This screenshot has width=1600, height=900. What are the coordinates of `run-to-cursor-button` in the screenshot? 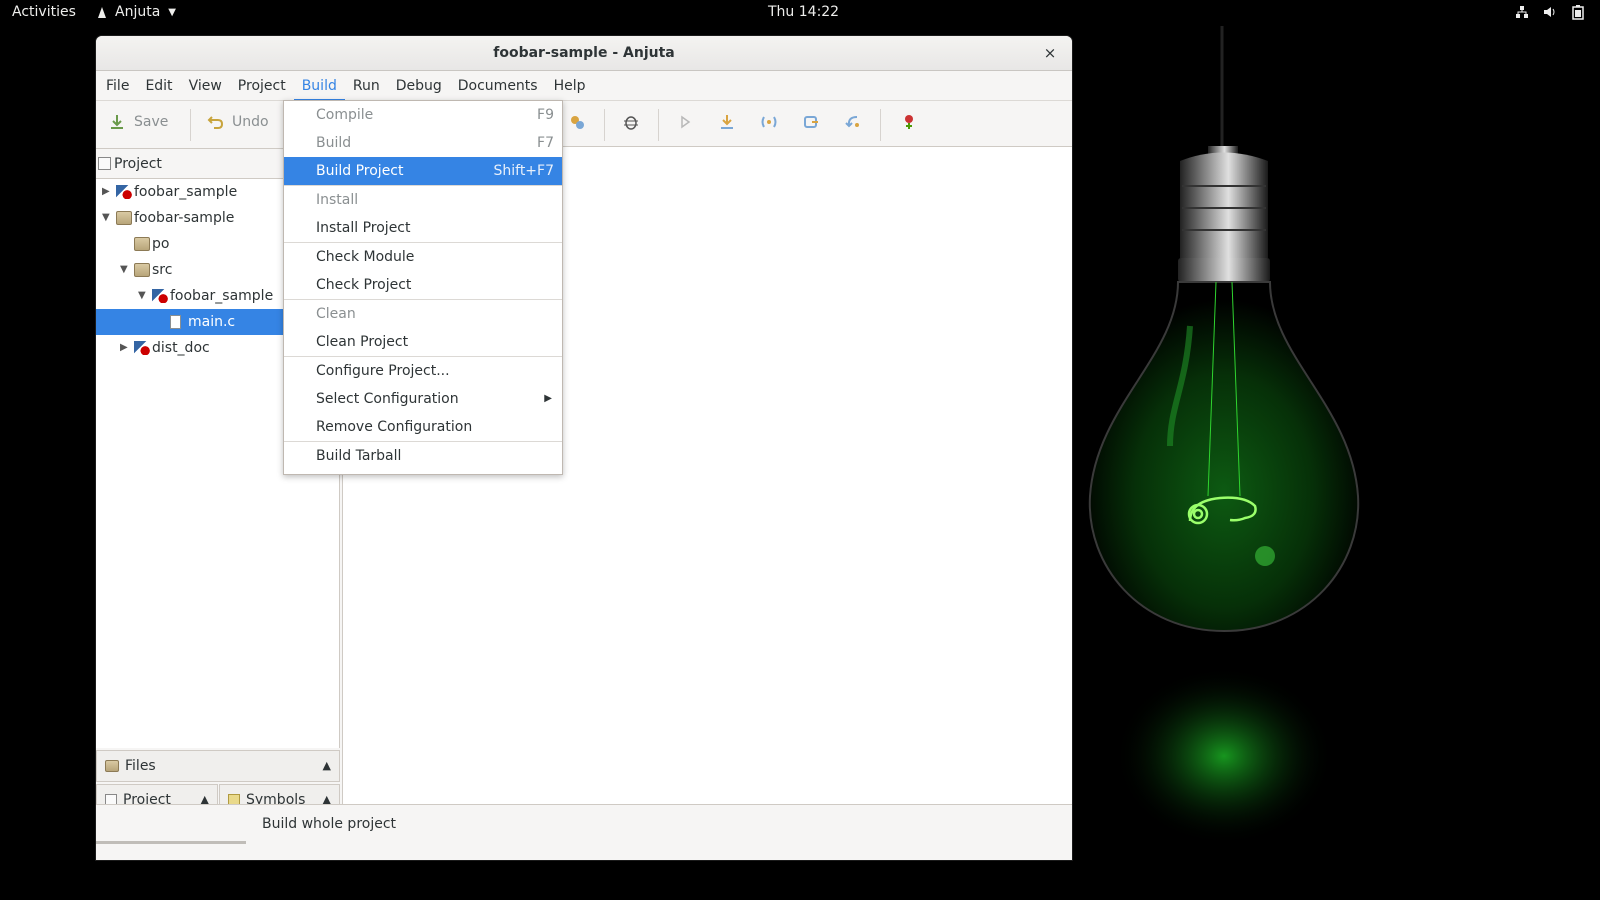 It's located at (853, 122).